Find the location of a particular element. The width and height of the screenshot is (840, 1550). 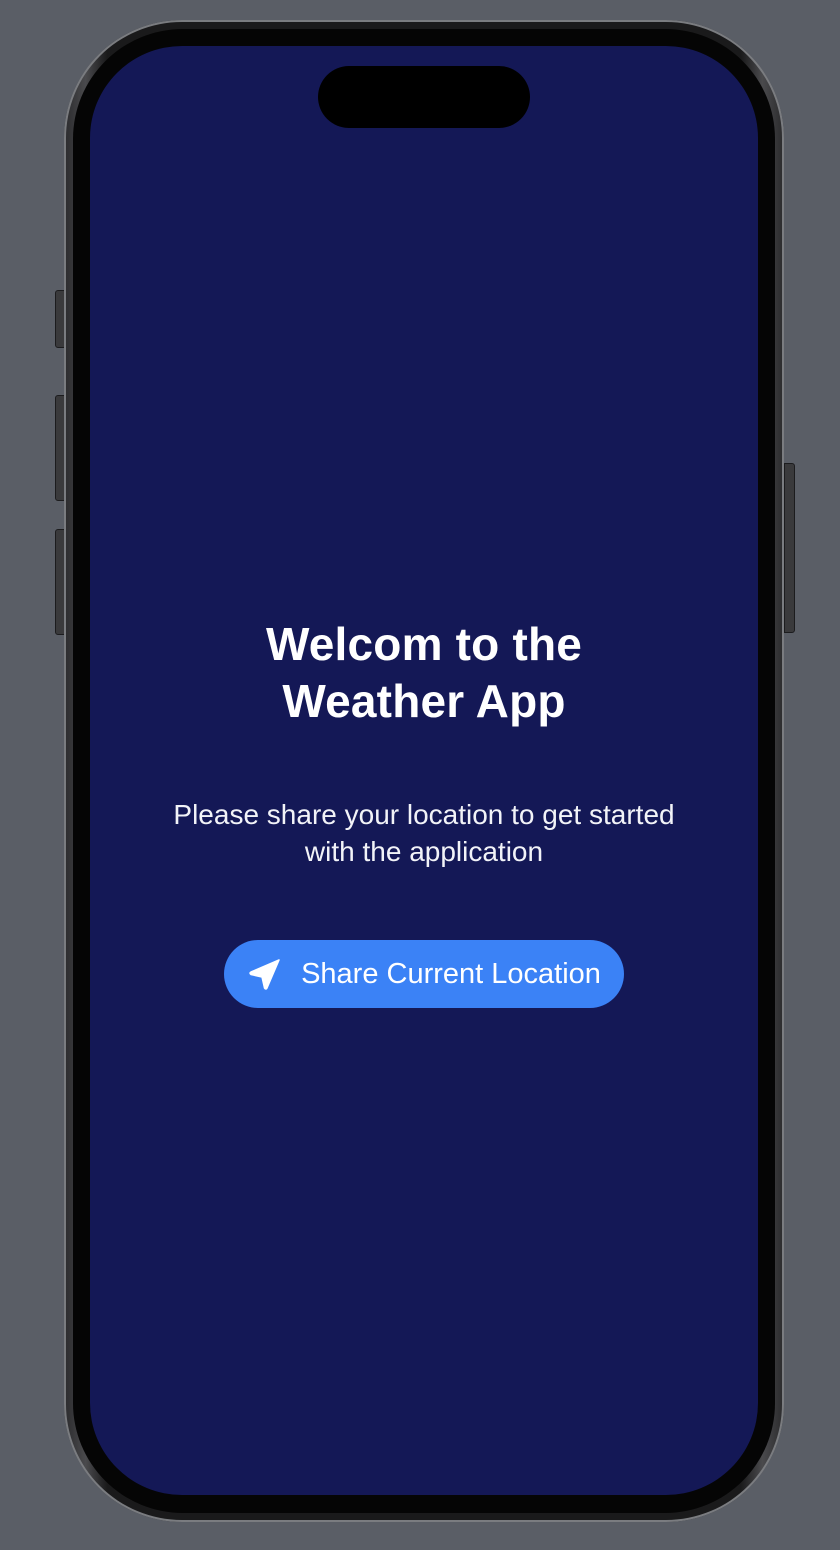

power-button is located at coordinates (789, 548).